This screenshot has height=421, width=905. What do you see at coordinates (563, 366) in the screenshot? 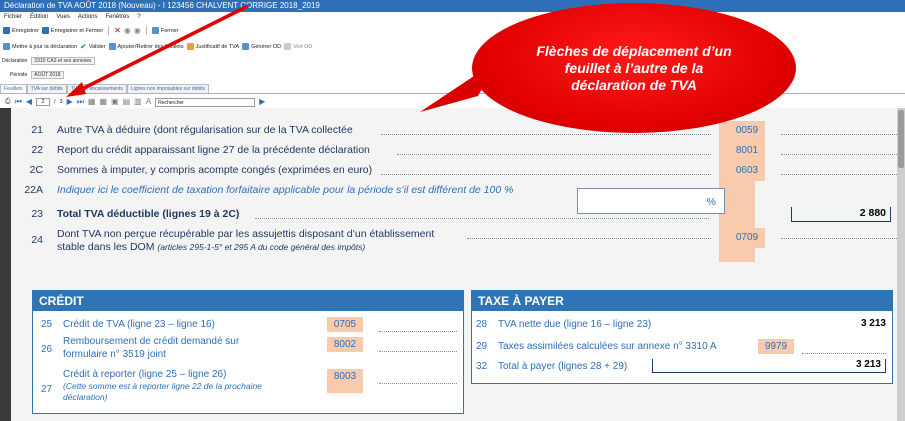
I see `line-label: Total à payer (lignes 28 + 29)` at bounding box center [563, 366].